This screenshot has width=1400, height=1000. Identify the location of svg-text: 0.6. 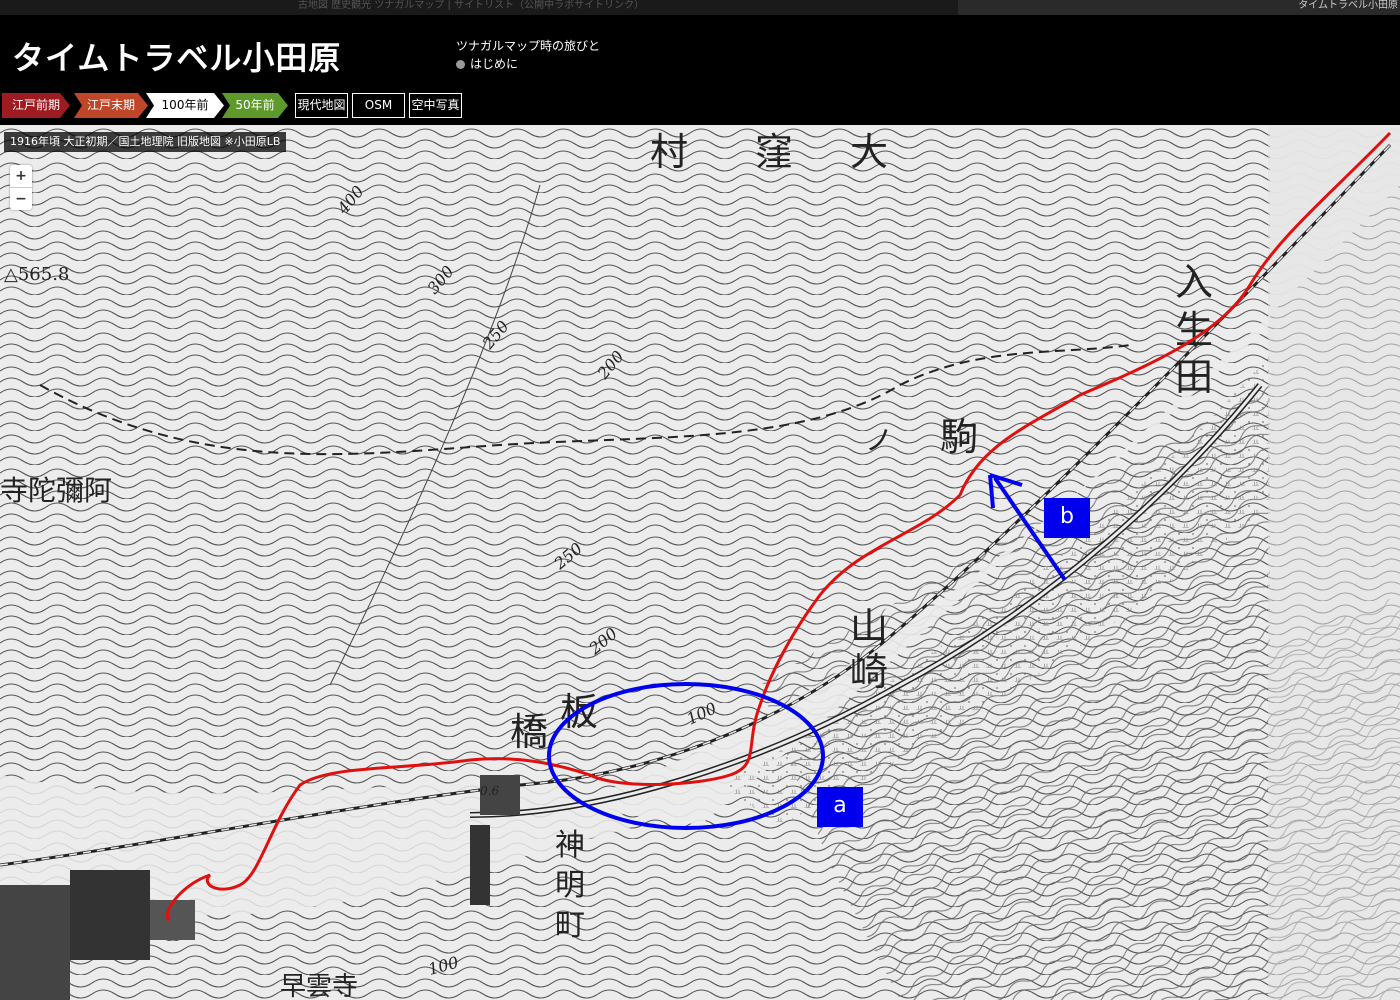
(489, 791).